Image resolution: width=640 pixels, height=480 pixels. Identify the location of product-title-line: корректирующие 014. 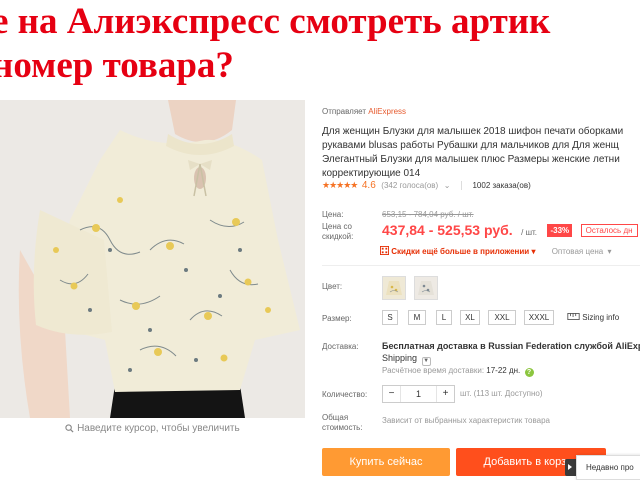
(371, 173).